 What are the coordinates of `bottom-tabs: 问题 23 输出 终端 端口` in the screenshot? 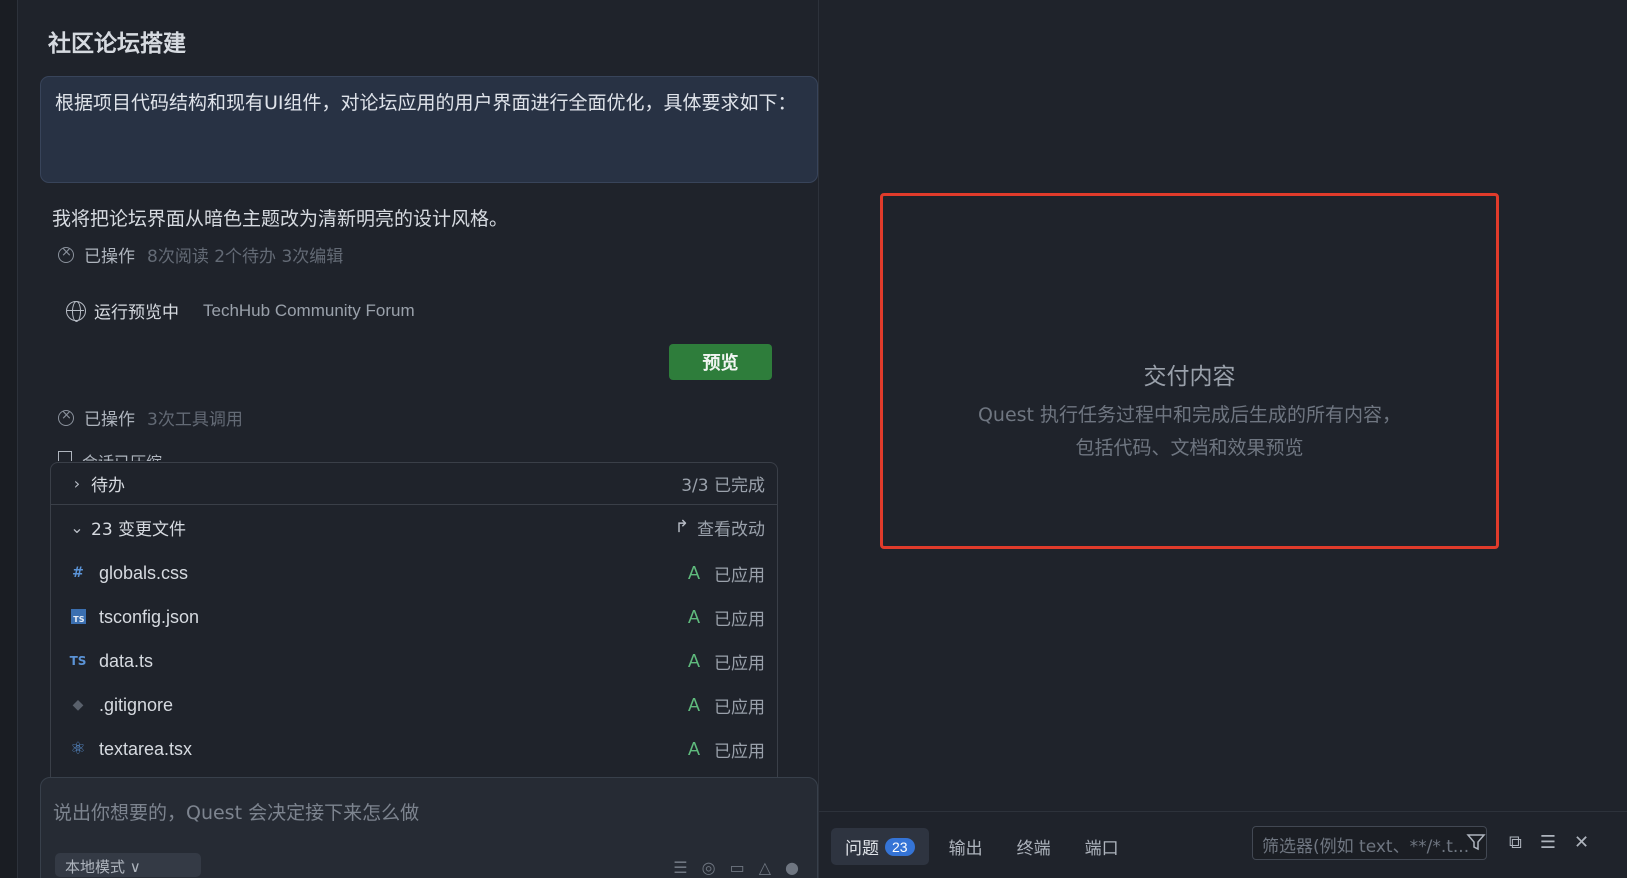 It's located at (985, 846).